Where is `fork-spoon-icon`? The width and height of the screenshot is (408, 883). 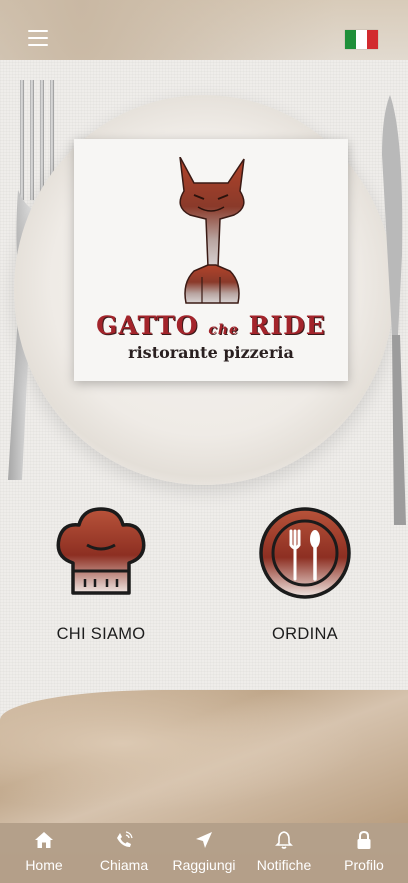
fork-spoon-icon is located at coordinates (305, 553).